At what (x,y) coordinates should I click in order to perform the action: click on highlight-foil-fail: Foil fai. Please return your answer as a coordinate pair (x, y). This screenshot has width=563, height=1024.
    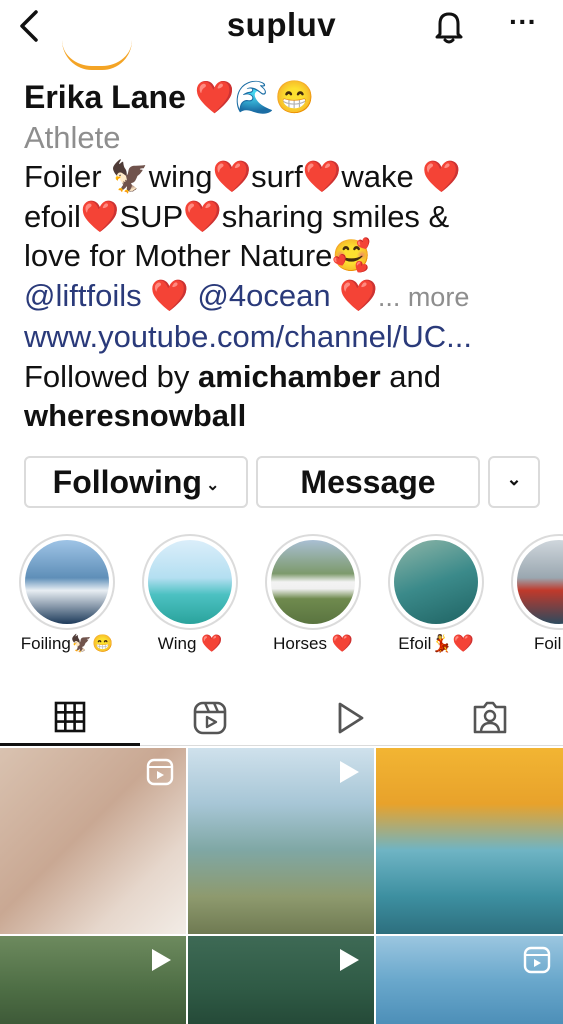
    Looking at the image, I should click on (531, 594).